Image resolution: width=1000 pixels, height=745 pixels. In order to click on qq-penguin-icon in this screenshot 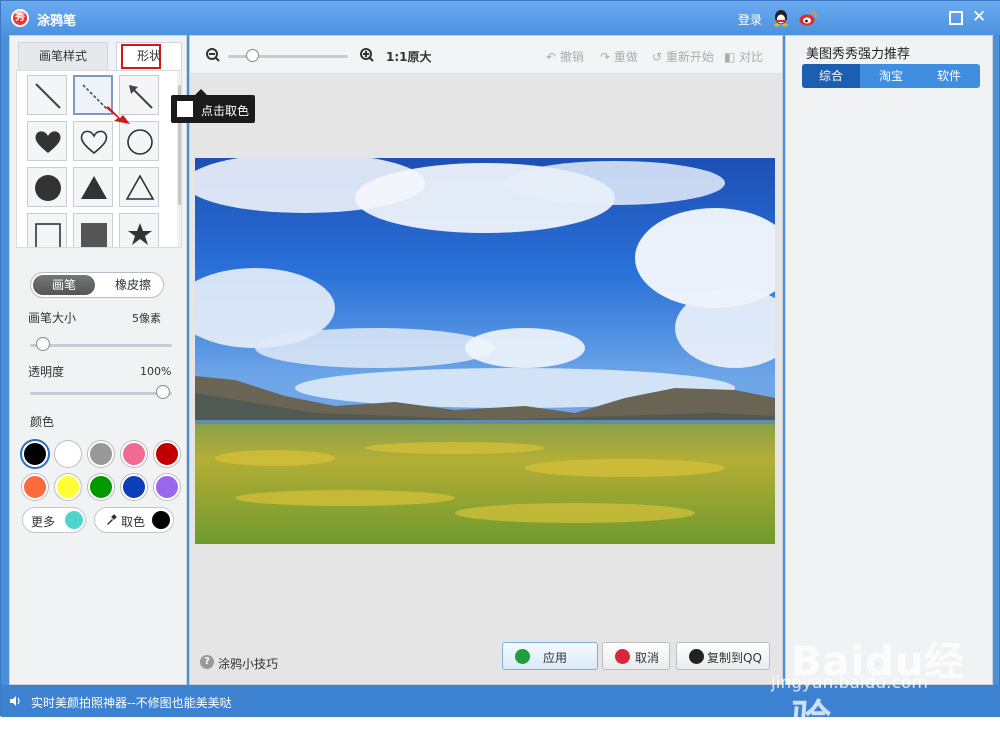, I will do `click(781, 18)`.